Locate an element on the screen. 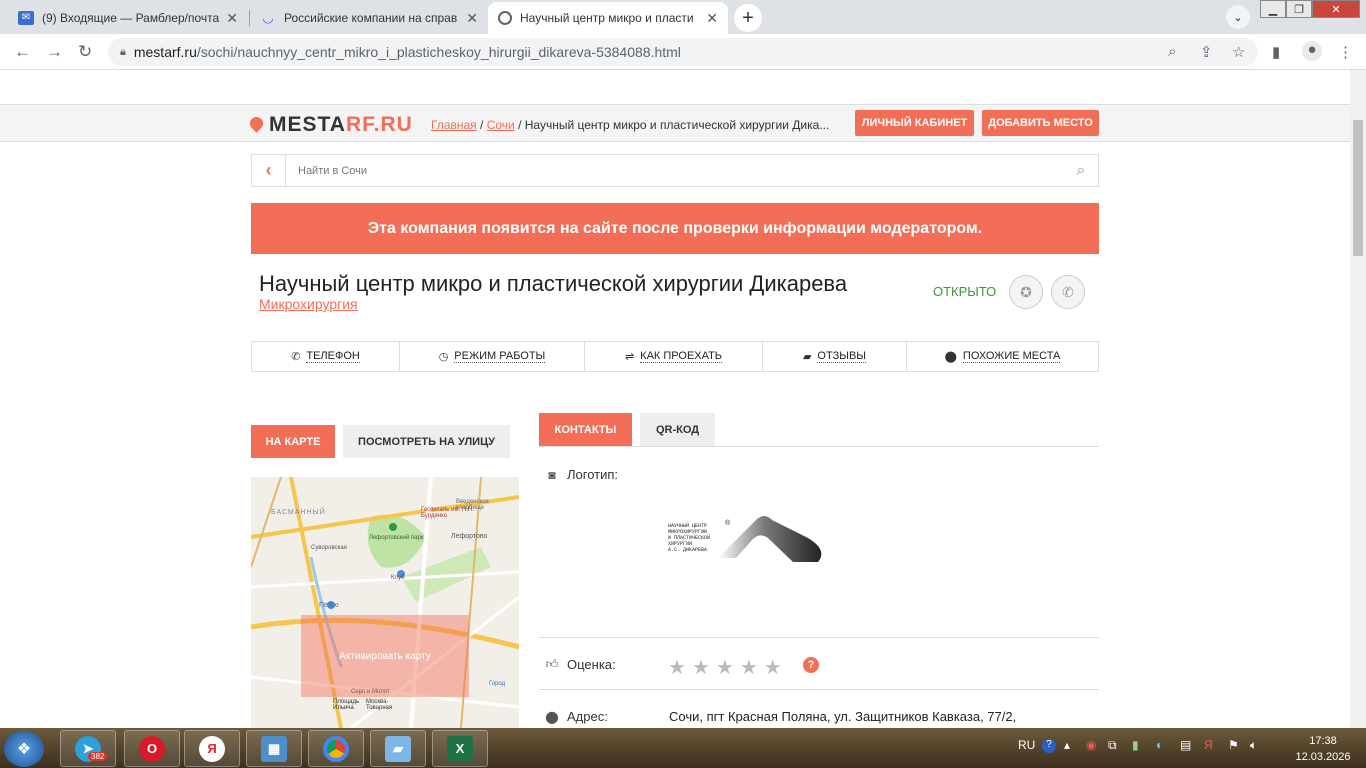 The height and width of the screenshot is (768, 1366). map-label: Москва-Товарная is located at coordinates (379, 705).